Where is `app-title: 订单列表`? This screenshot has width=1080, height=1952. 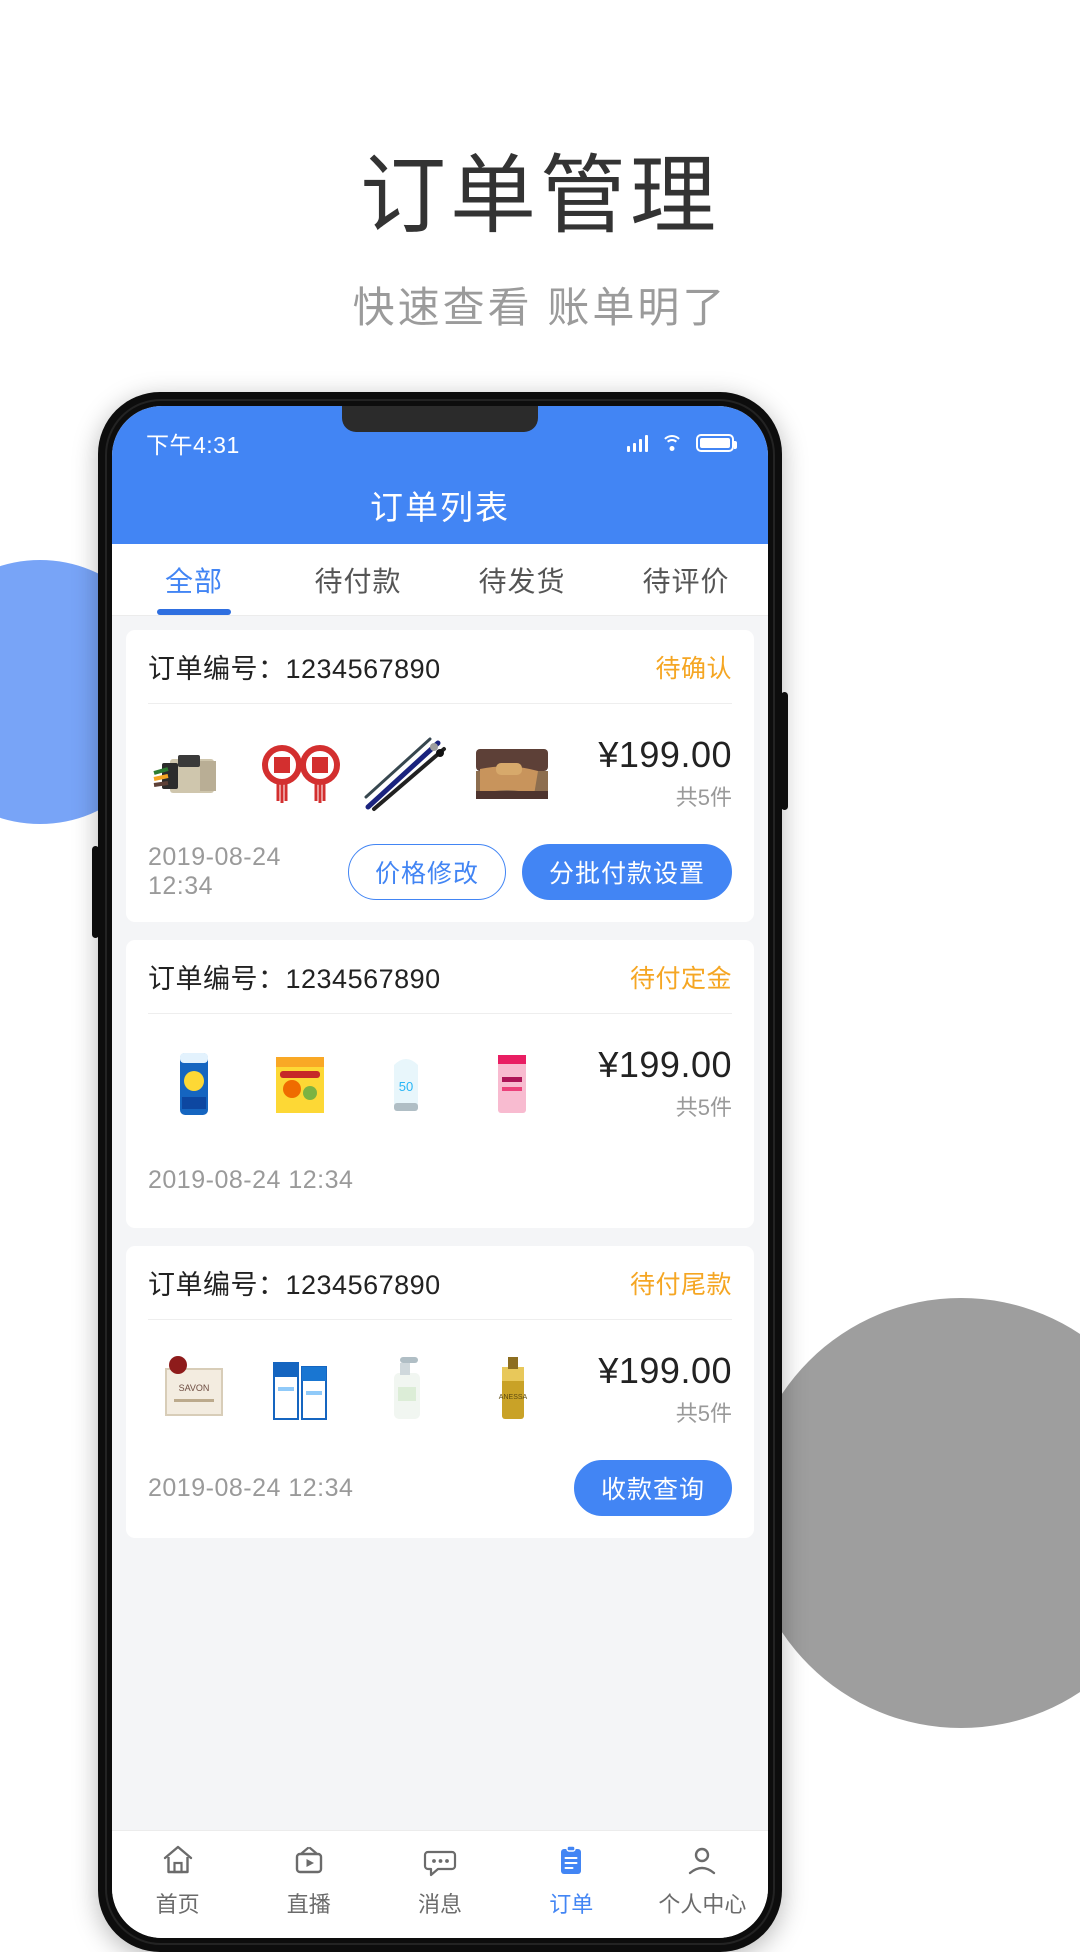
app-title: 订单列表 is located at coordinates (440, 507).